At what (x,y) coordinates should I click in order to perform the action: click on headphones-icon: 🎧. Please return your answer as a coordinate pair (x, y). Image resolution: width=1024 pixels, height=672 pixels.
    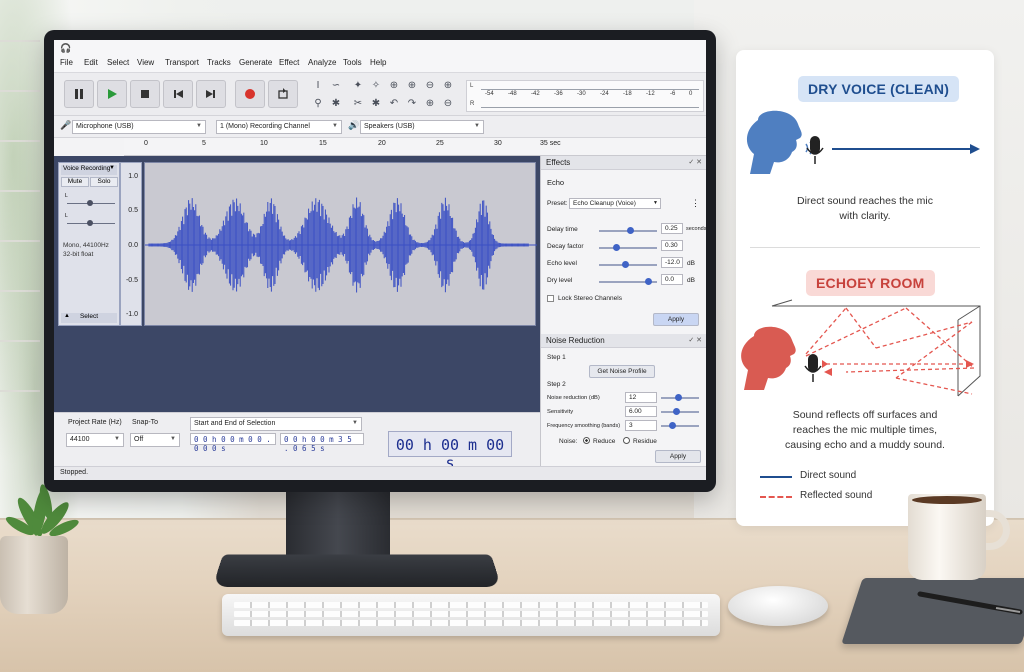
    Looking at the image, I should click on (66, 48).